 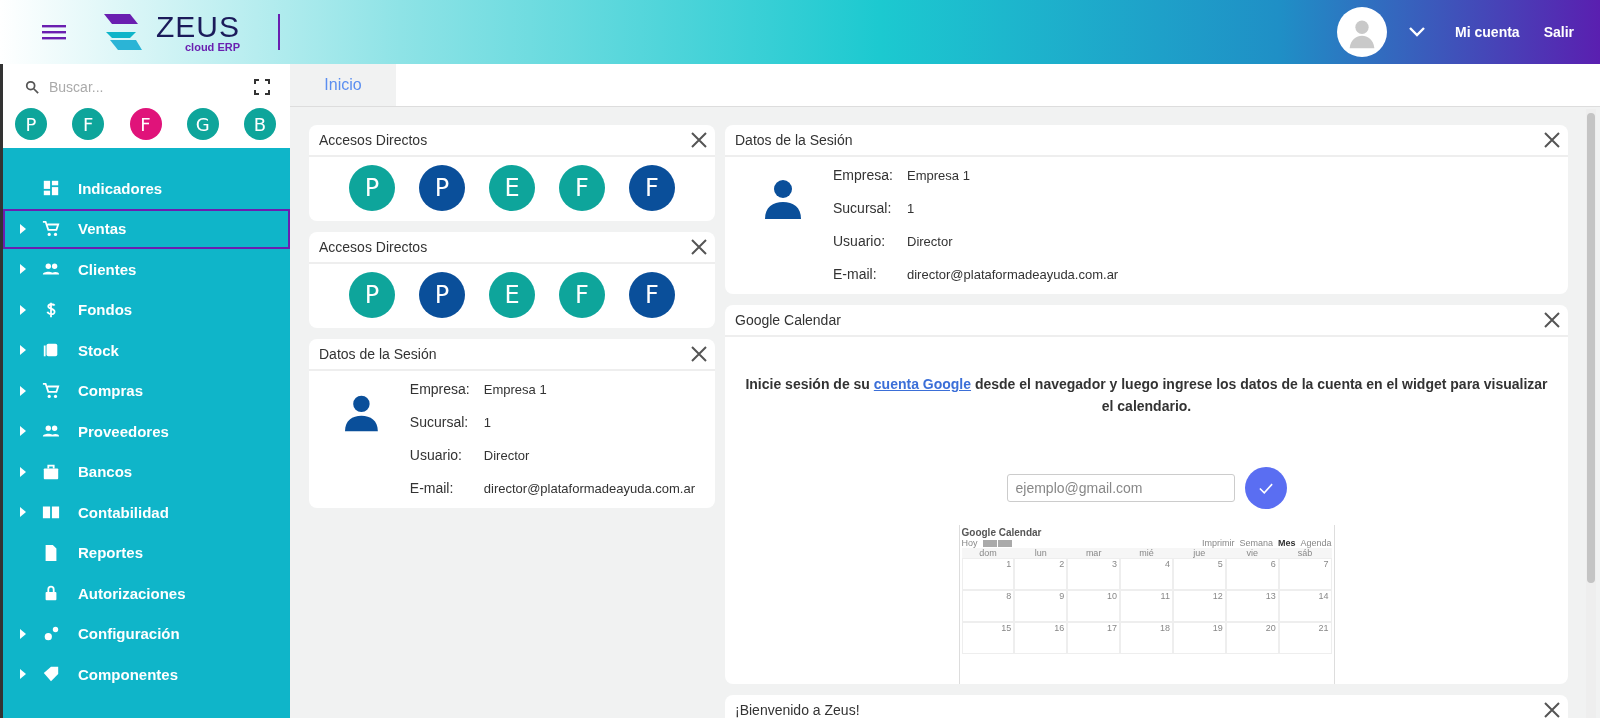 What do you see at coordinates (262, 87) in the screenshot?
I see `fullscreen-icon` at bounding box center [262, 87].